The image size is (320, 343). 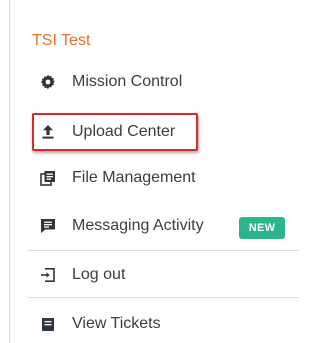 What do you see at coordinates (262, 228) in the screenshot?
I see `new-badge: NEW` at bounding box center [262, 228].